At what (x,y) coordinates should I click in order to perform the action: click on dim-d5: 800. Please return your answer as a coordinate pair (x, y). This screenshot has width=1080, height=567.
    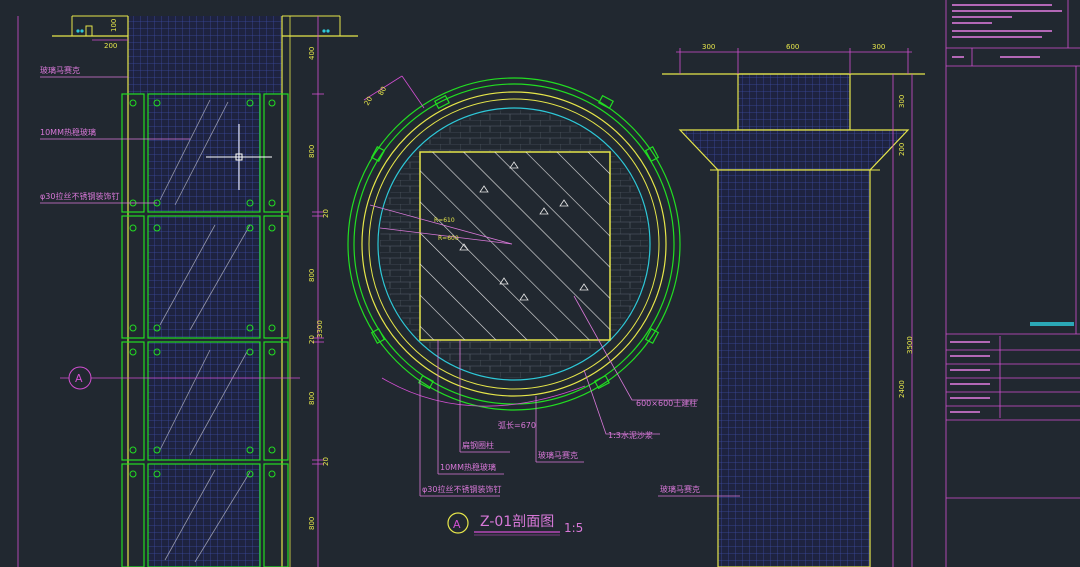
    Looking at the image, I should click on (312, 398).